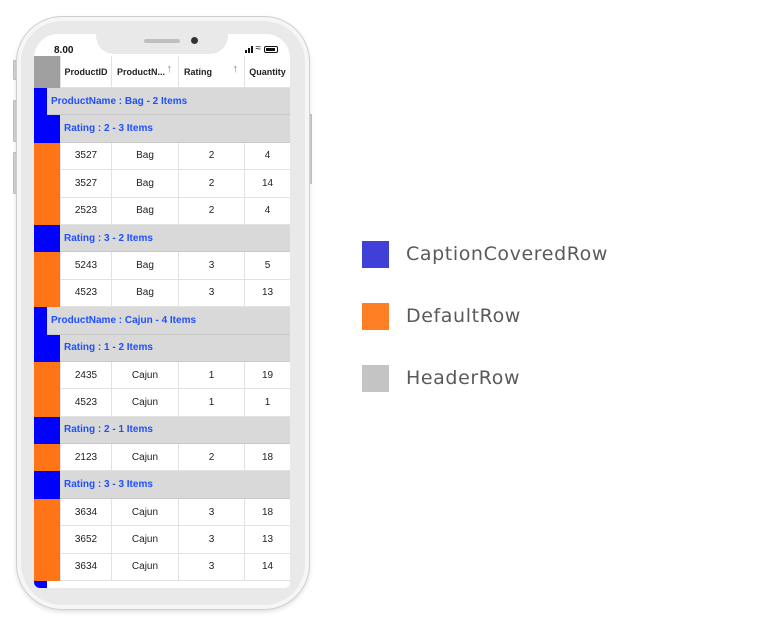 The image size is (780, 620). What do you see at coordinates (175, 238) in the screenshot?
I see `group-caption: Rating : 3 - 2 Items` at bounding box center [175, 238].